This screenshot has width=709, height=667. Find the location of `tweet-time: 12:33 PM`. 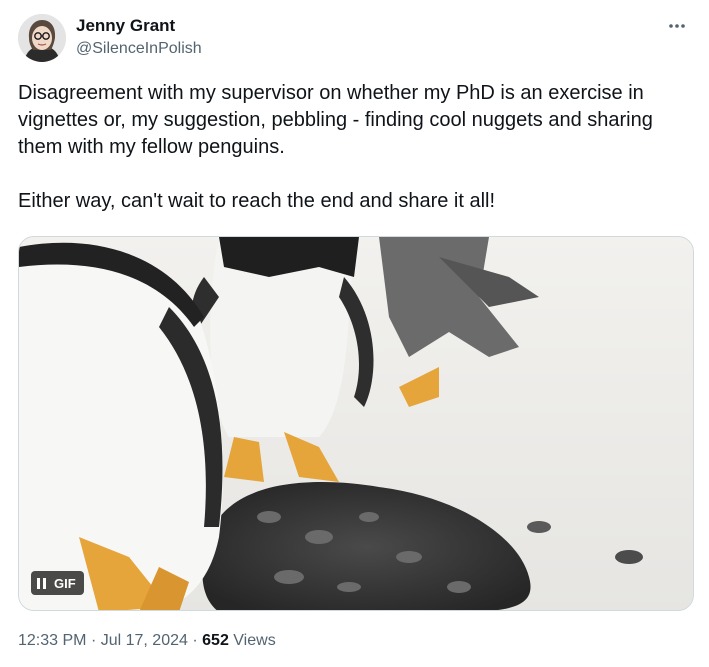

tweet-time: 12:33 PM is located at coordinates (52, 640).